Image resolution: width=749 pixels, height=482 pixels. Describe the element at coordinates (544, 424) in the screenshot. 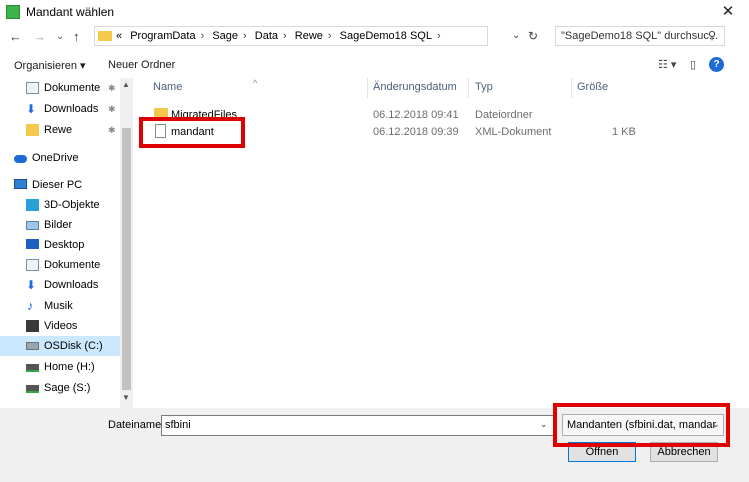

I see `filename-dropdown-icon: ⌄` at that location.